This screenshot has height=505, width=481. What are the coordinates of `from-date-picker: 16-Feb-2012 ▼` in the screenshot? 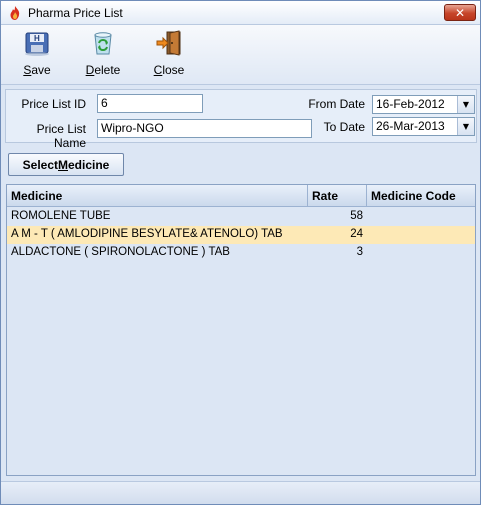 It's located at (423, 104).